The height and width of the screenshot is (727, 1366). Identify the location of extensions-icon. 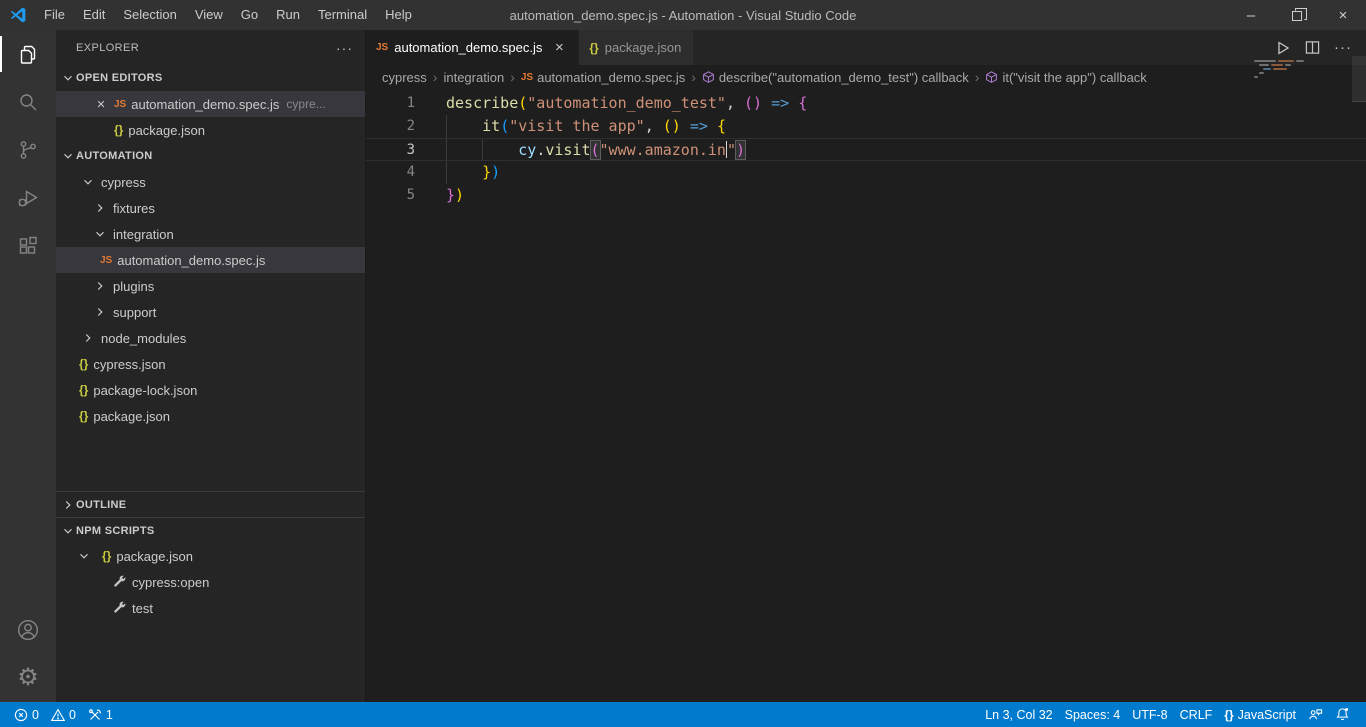
(28, 246).